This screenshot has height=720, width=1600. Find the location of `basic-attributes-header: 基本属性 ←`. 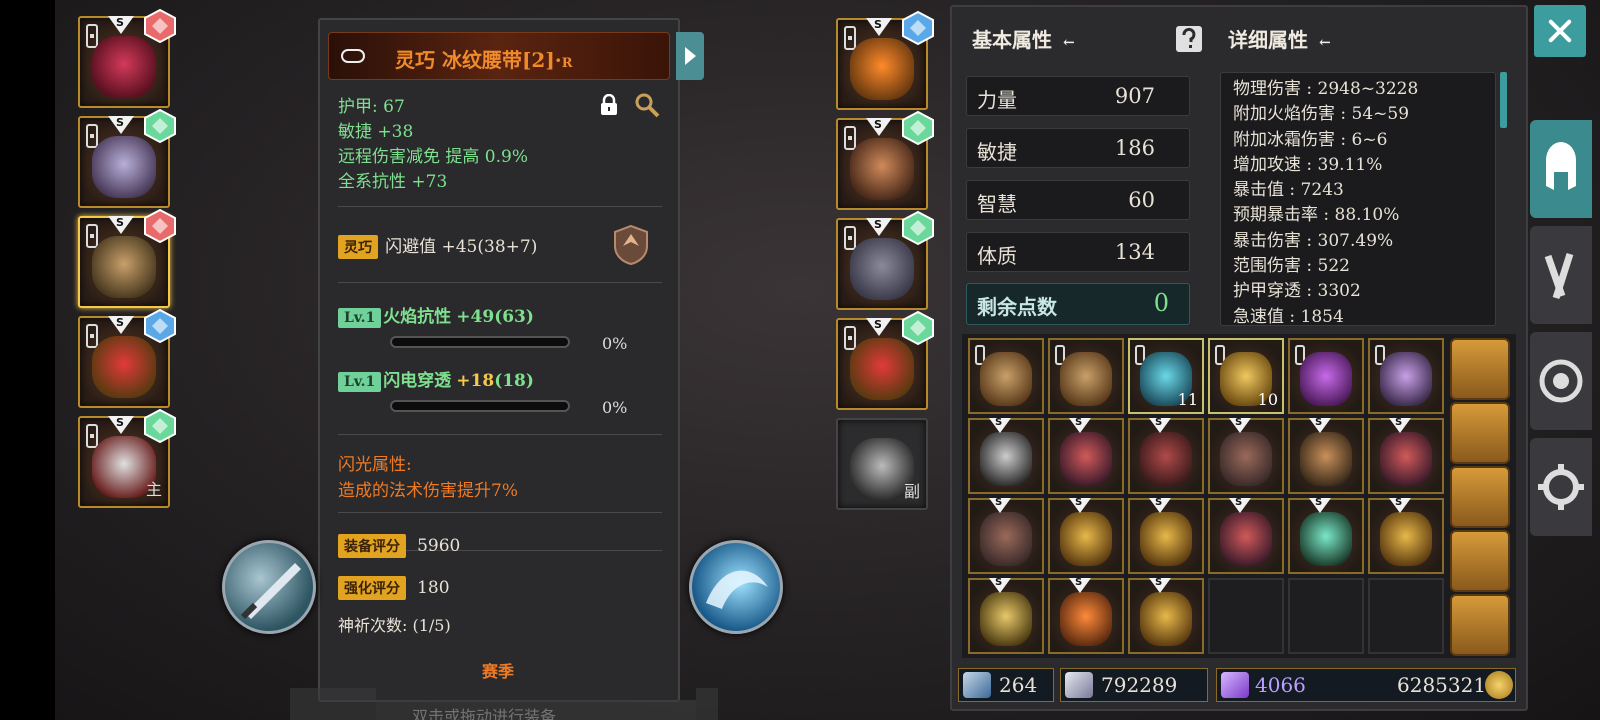

basic-attributes-header: 基本属性 ← is located at coordinates (1023, 38).